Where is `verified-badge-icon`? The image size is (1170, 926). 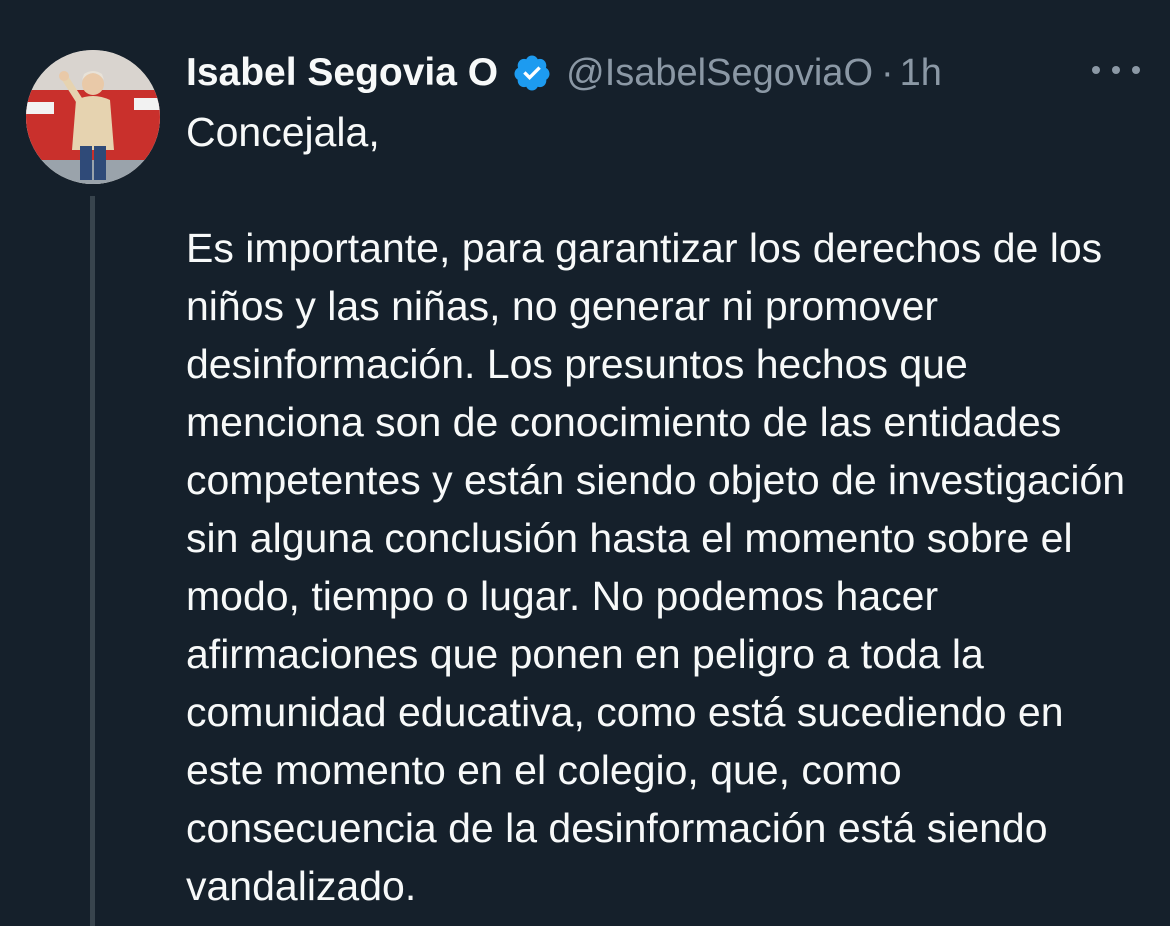 verified-badge-icon is located at coordinates (532, 73).